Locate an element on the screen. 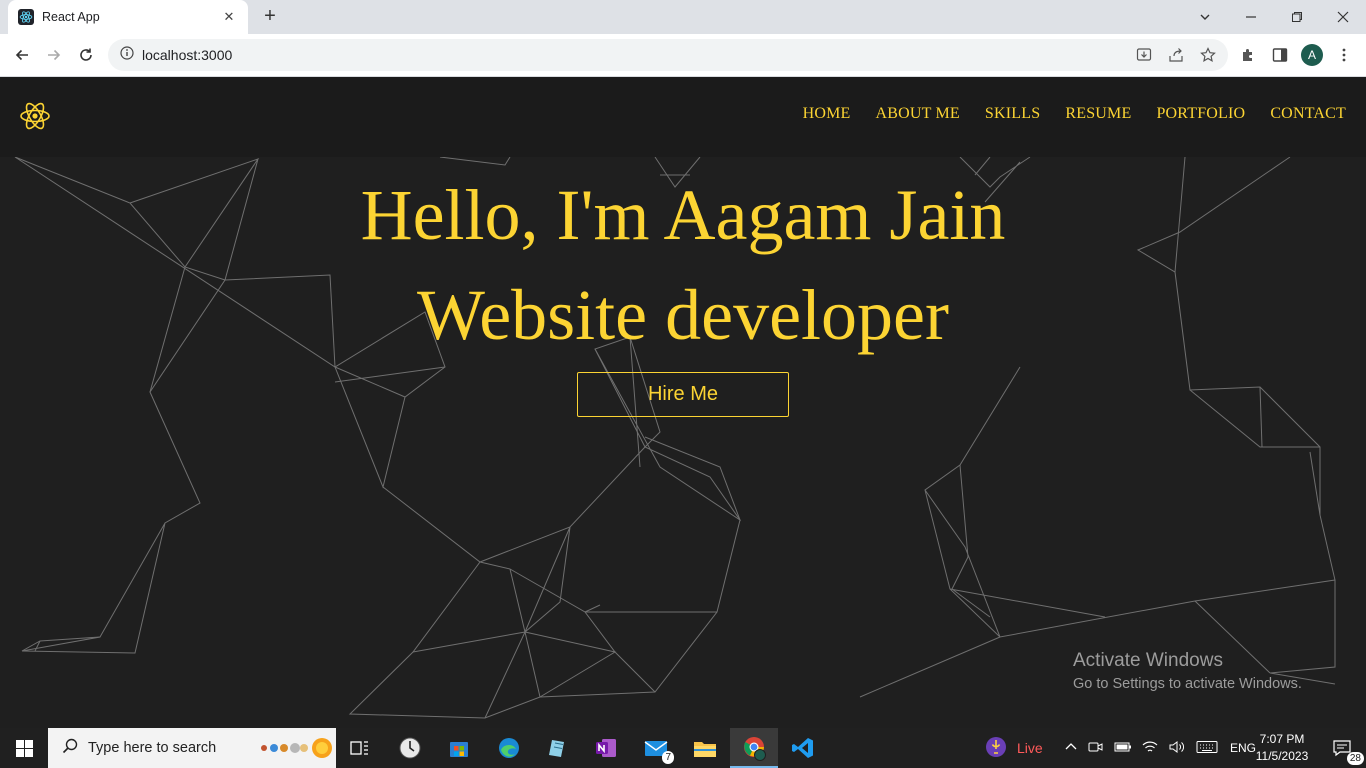 The width and height of the screenshot is (1366, 768). close-window-button is located at coordinates (1343, 17).